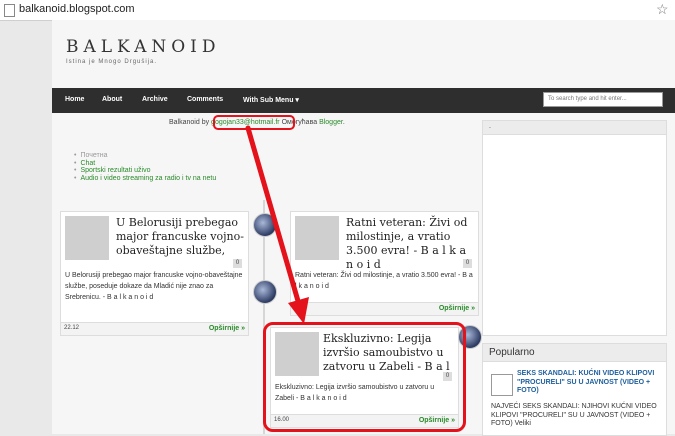  What do you see at coordinates (298, 310) in the screenshot?
I see `arrow-head` at bounding box center [298, 310].